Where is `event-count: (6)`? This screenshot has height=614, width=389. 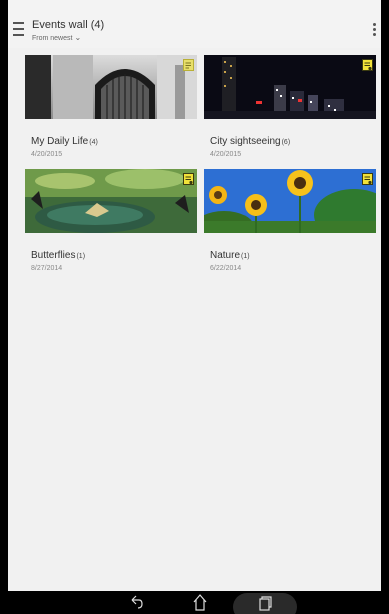 event-count: (6) is located at coordinates (286, 142).